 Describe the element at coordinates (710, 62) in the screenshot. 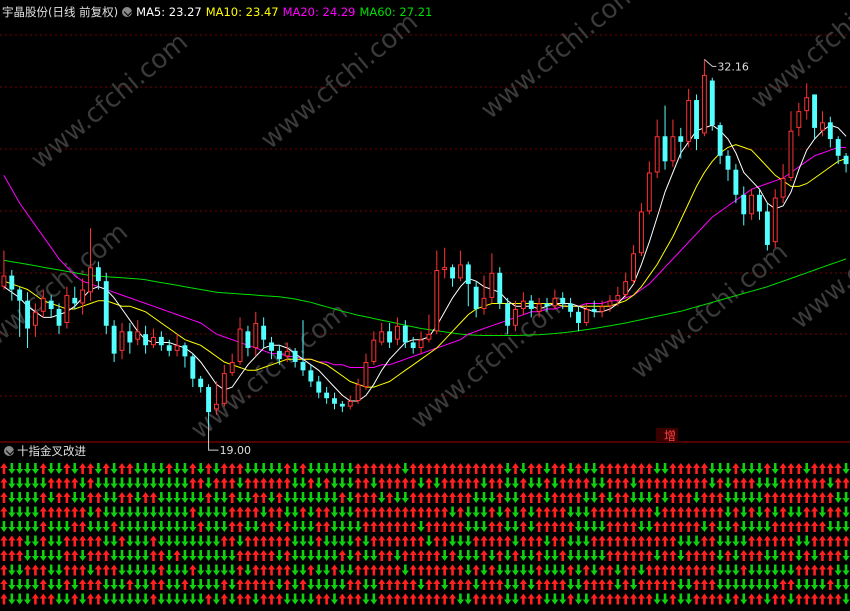

I see `high-marker` at that location.